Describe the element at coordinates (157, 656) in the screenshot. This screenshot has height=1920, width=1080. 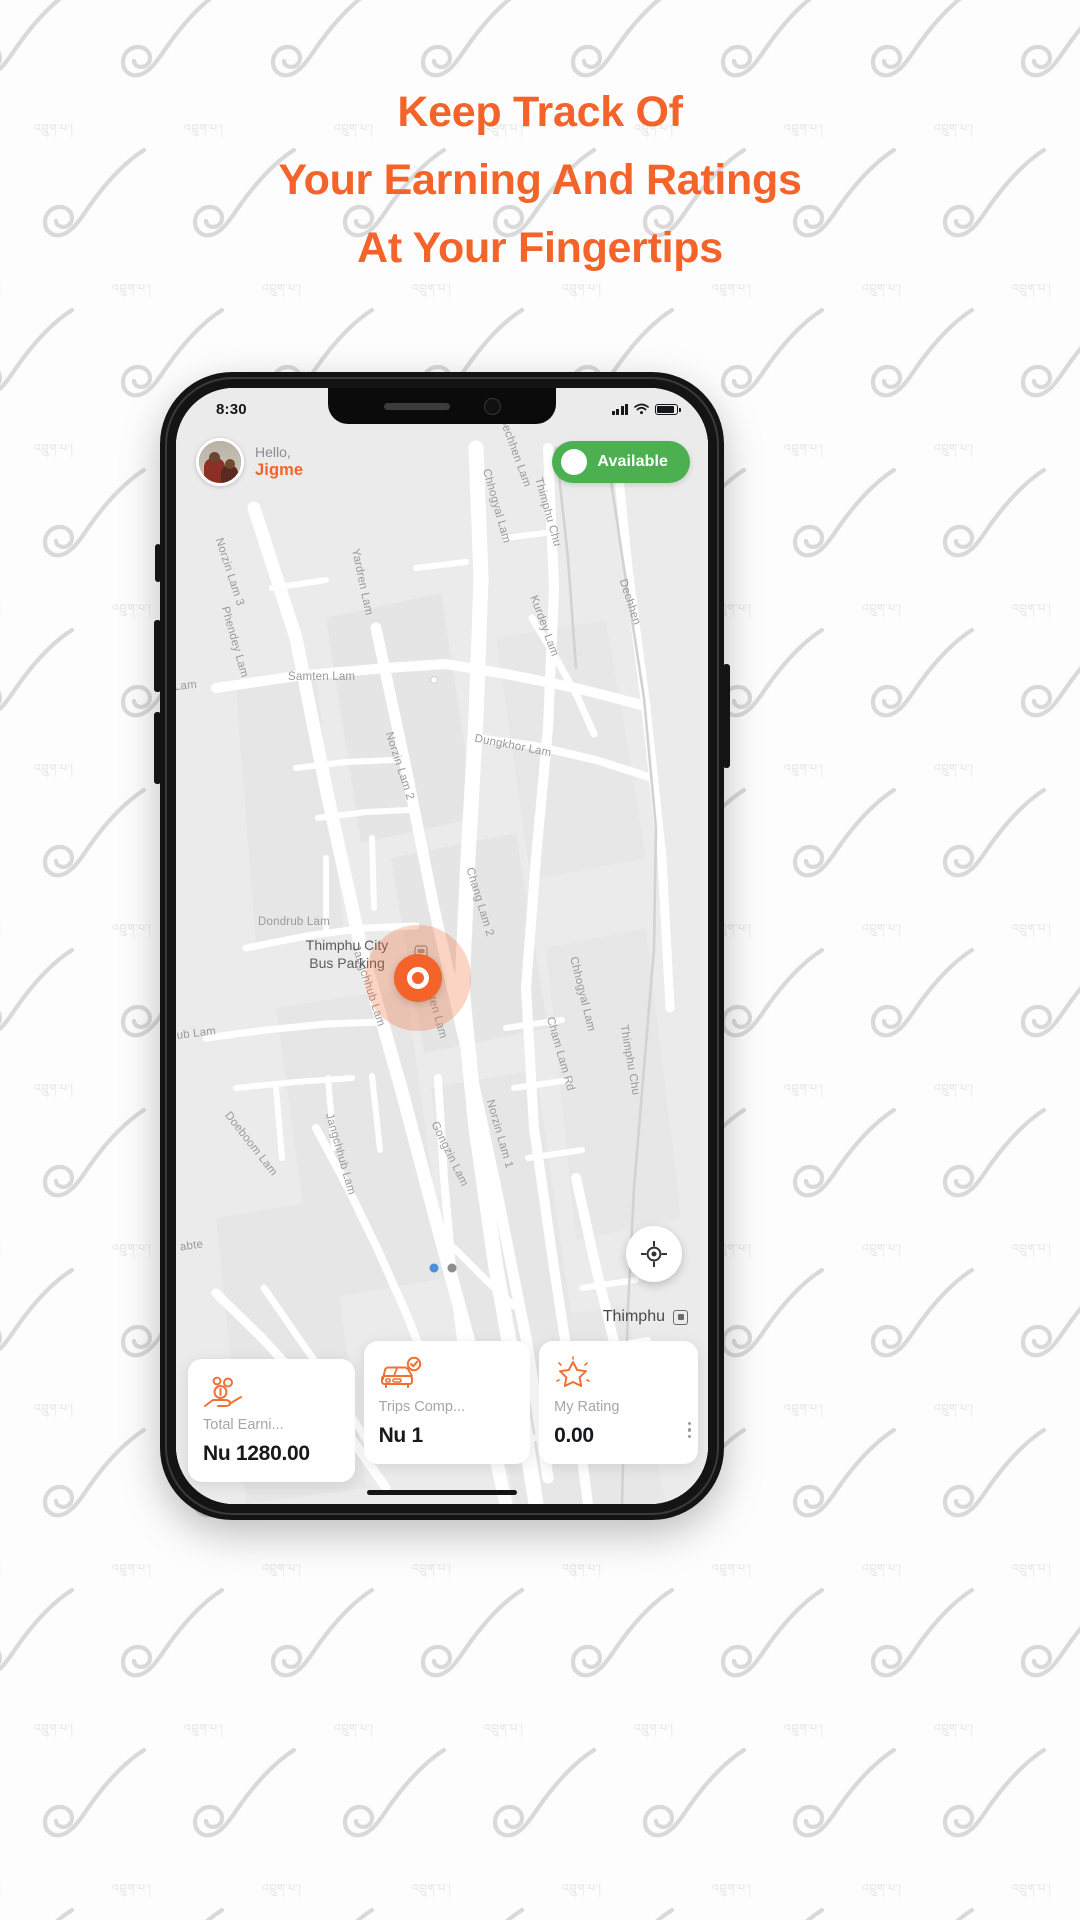
I see `phone-volume-up-button` at that location.